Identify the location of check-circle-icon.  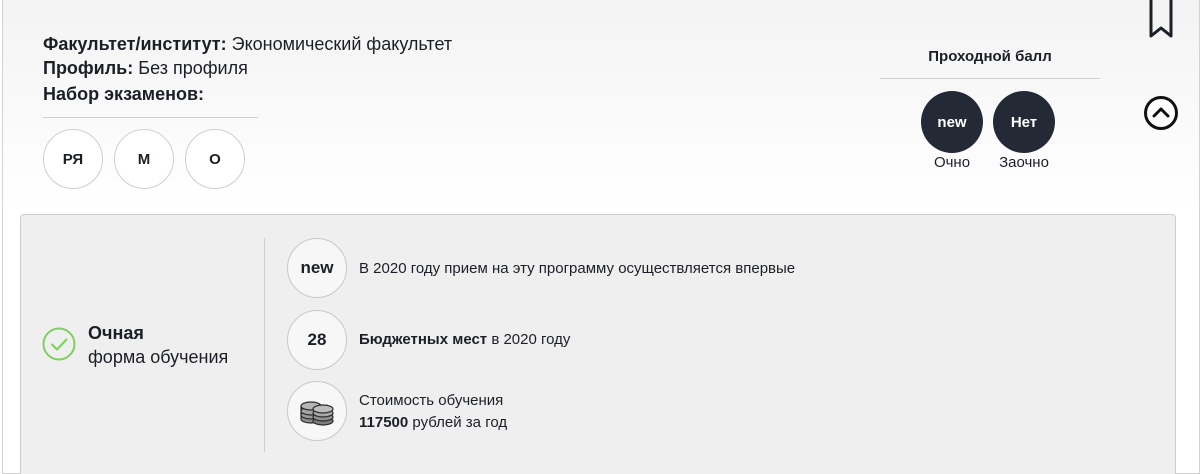
(59, 344).